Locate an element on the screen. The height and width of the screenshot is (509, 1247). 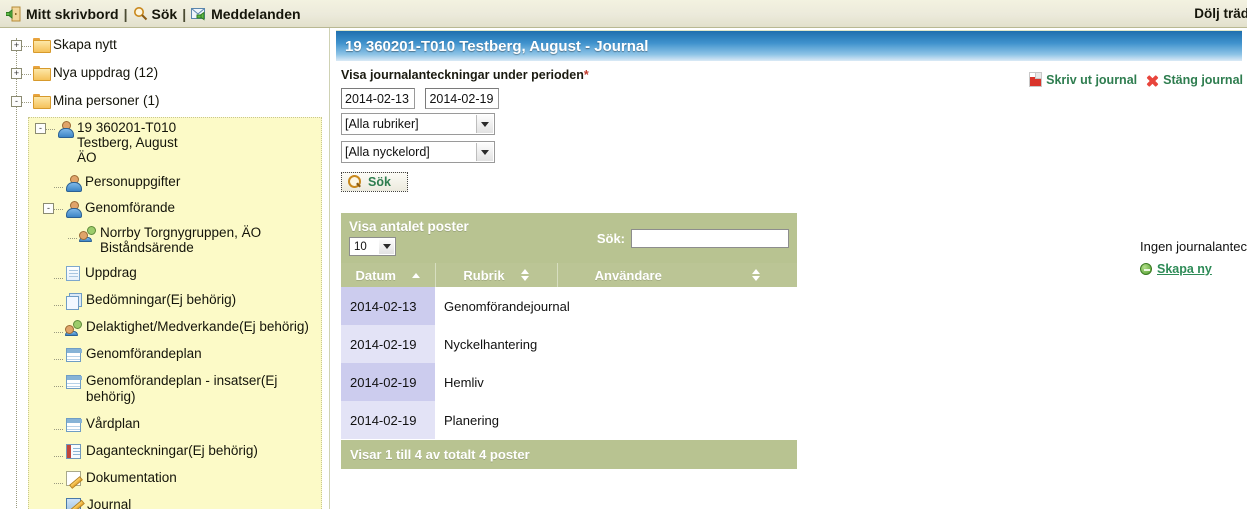
sort-ascending-icon is located at coordinates (415, 275).